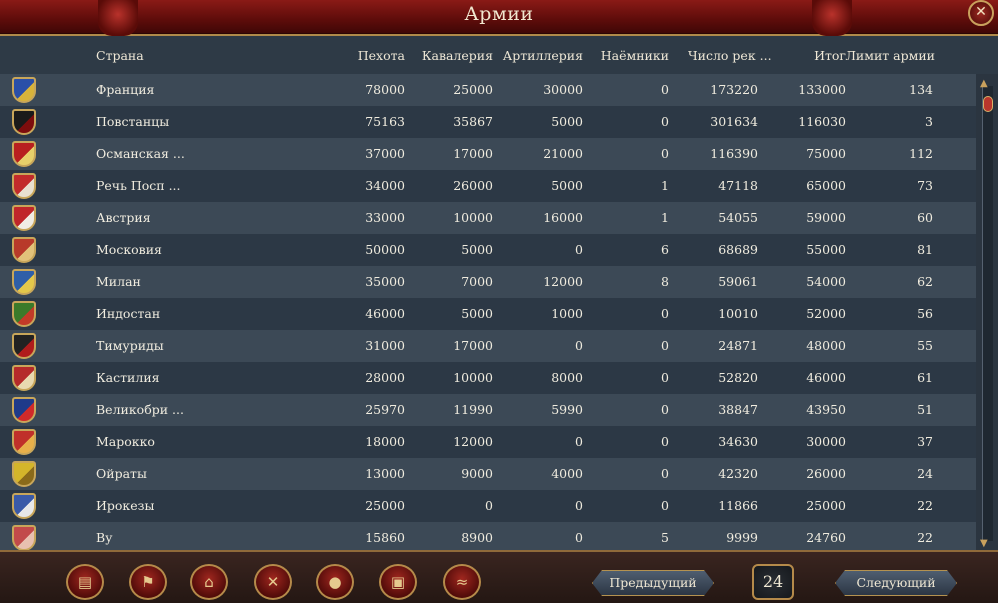 The width and height of the screenshot is (998, 603). What do you see at coordinates (488, 250) in the screenshot?
I see `table-row: Московия 50000 5000 0 6 68689 55000 81` at bounding box center [488, 250].